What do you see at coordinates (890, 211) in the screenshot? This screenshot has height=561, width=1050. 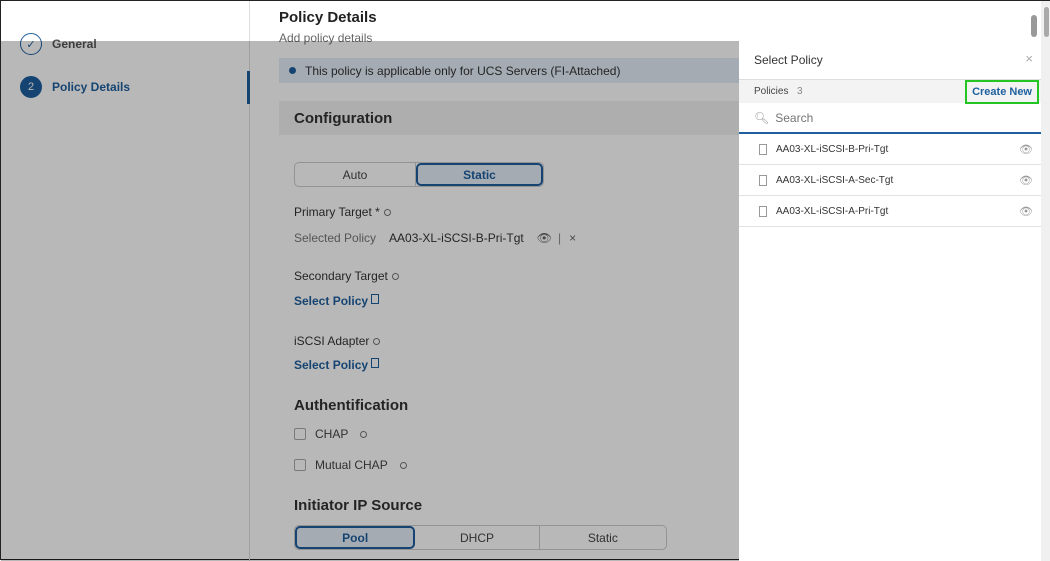 I see `policy-list-item: AA03-XL-iSCSI-A-Pri-Tgt 👁` at bounding box center [890, 211].